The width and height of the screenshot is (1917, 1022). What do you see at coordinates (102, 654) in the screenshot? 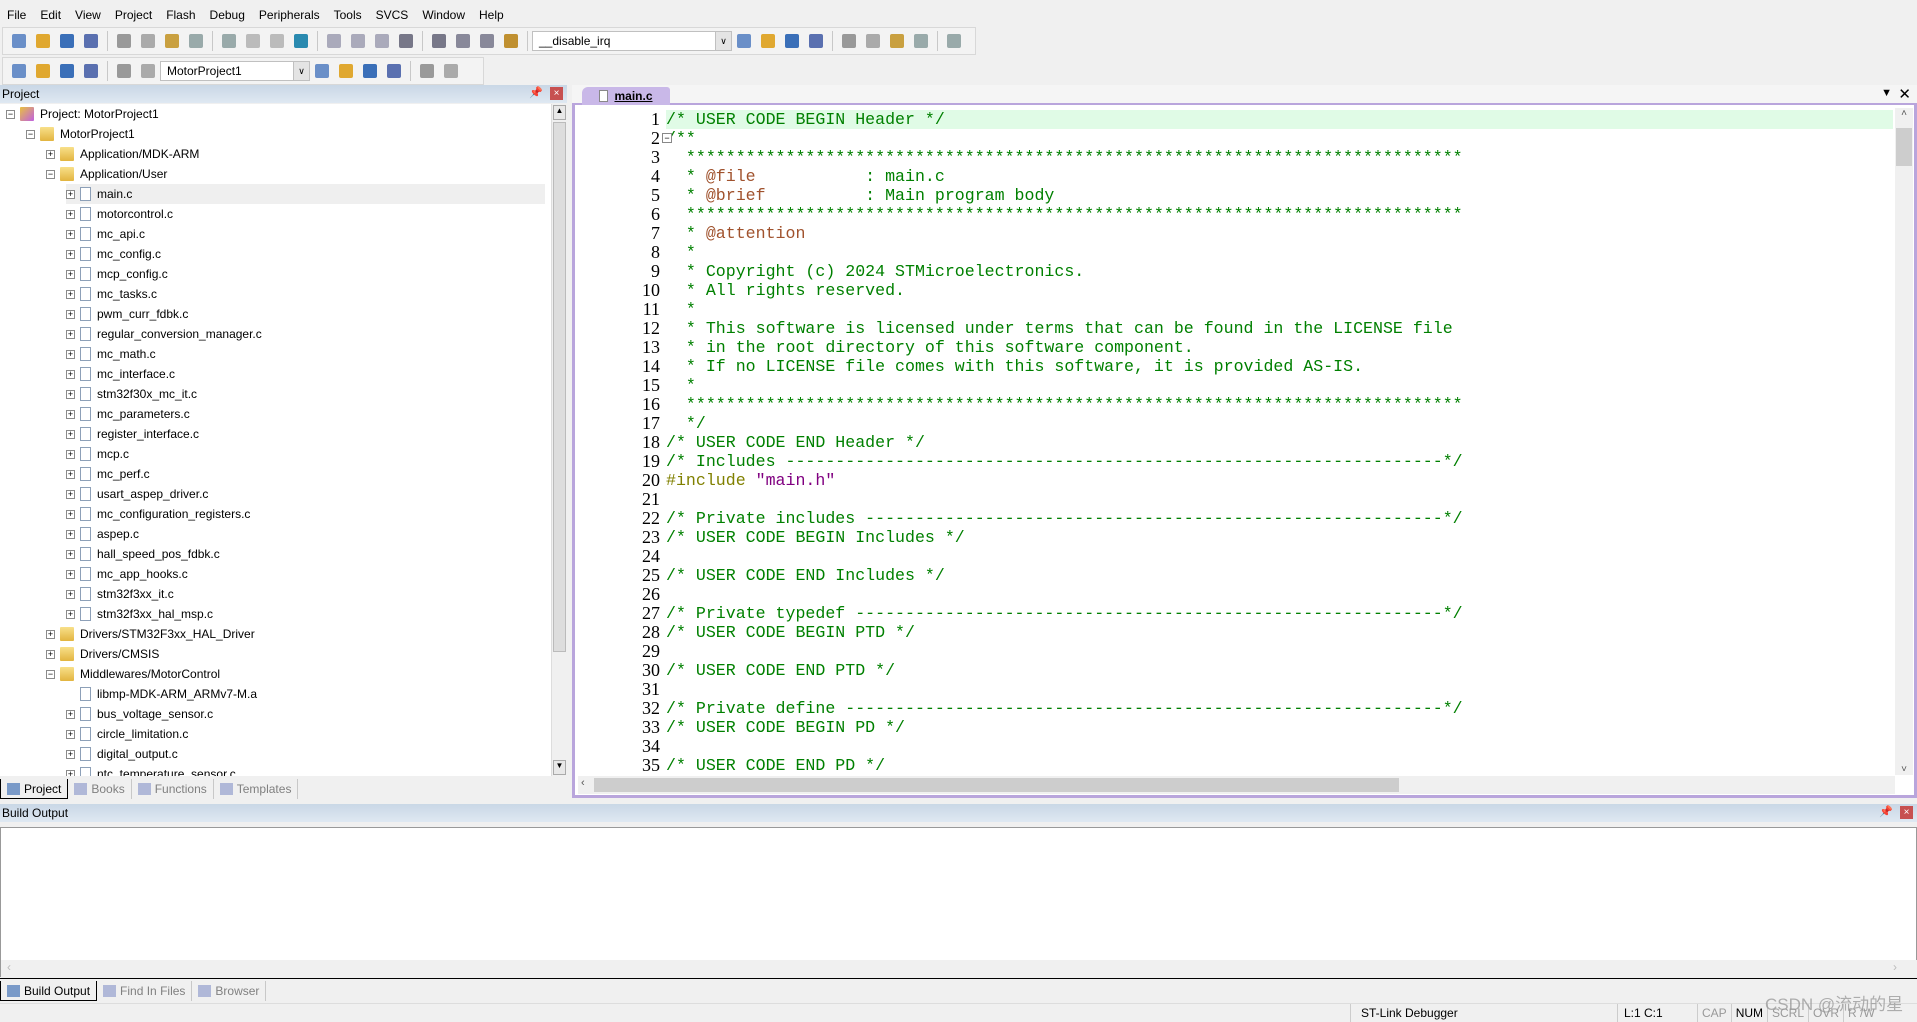
I see `tree-item: + Drivers/CMSIS` at bounding box center [102, 654].